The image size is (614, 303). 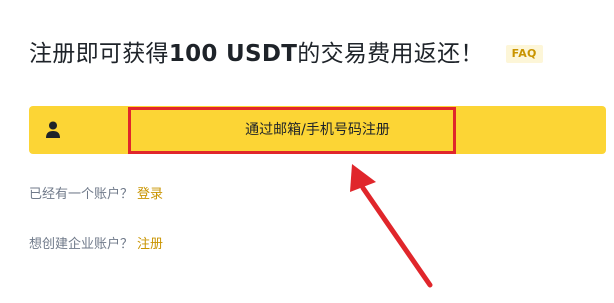 I want to click on corporate-prompt: 想创建企业账户？ 注册, so click(x=96, y=242).